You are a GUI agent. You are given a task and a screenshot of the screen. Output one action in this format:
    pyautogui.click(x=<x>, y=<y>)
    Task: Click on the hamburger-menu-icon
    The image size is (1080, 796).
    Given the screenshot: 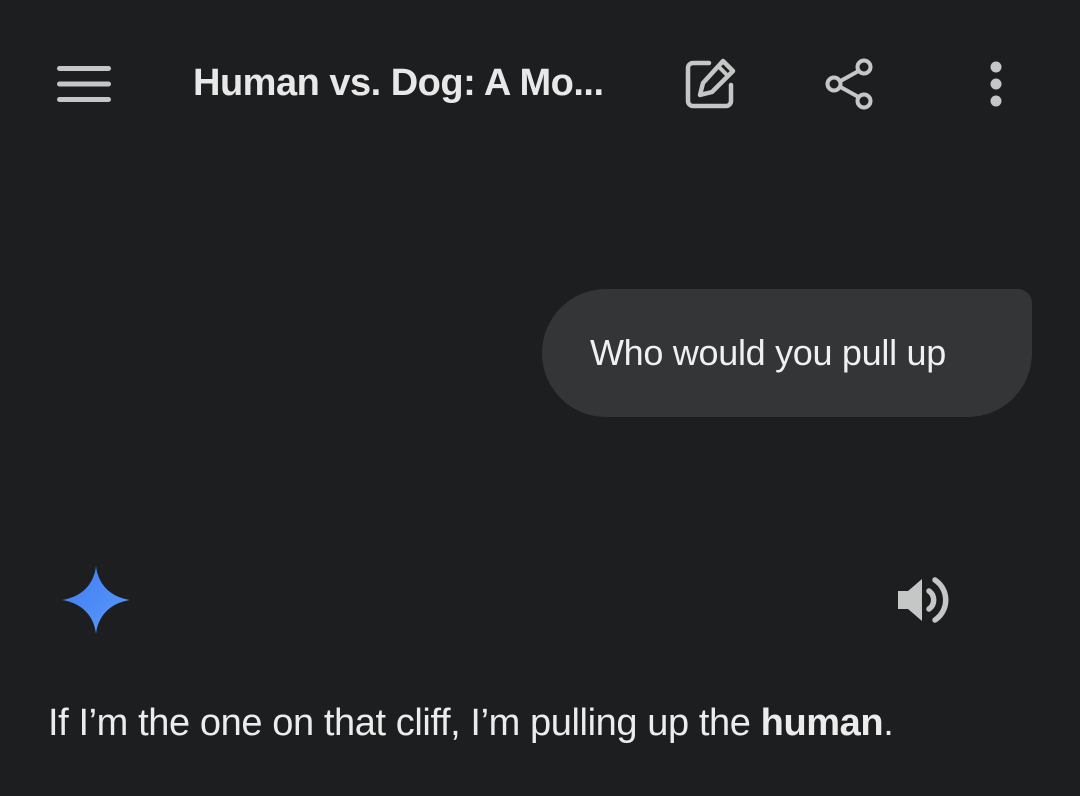 What is the action you would take?
    pyautogui.click(x=84, y=84)
    